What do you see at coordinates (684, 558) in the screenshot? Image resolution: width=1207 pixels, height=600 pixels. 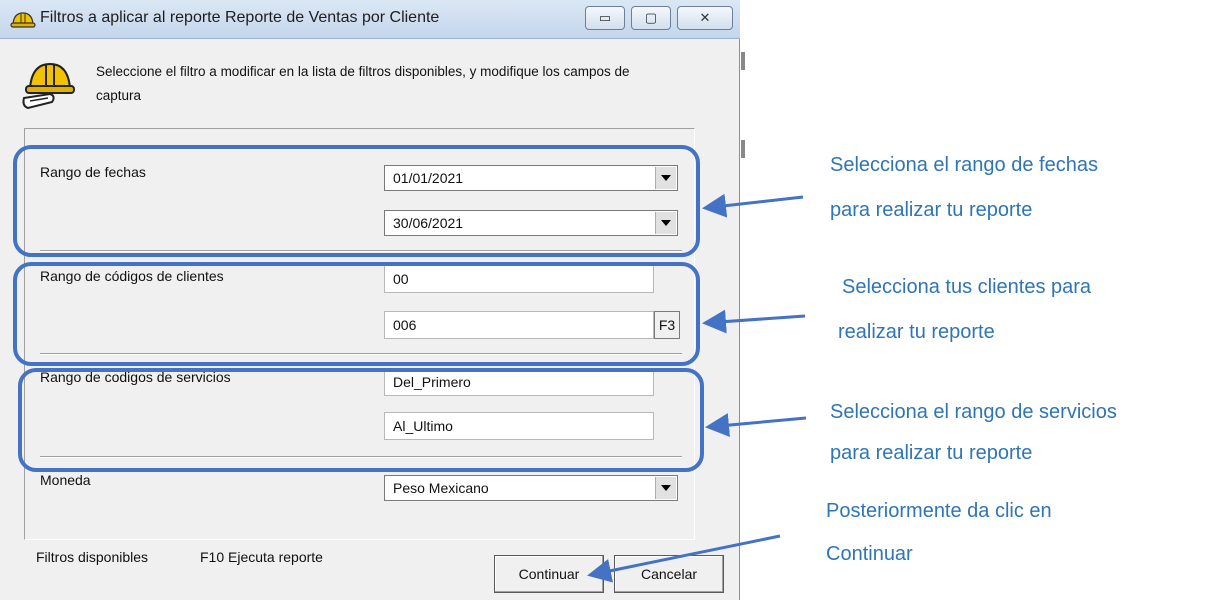 I see `arrow-continuar` at bounding box center [684, 558].